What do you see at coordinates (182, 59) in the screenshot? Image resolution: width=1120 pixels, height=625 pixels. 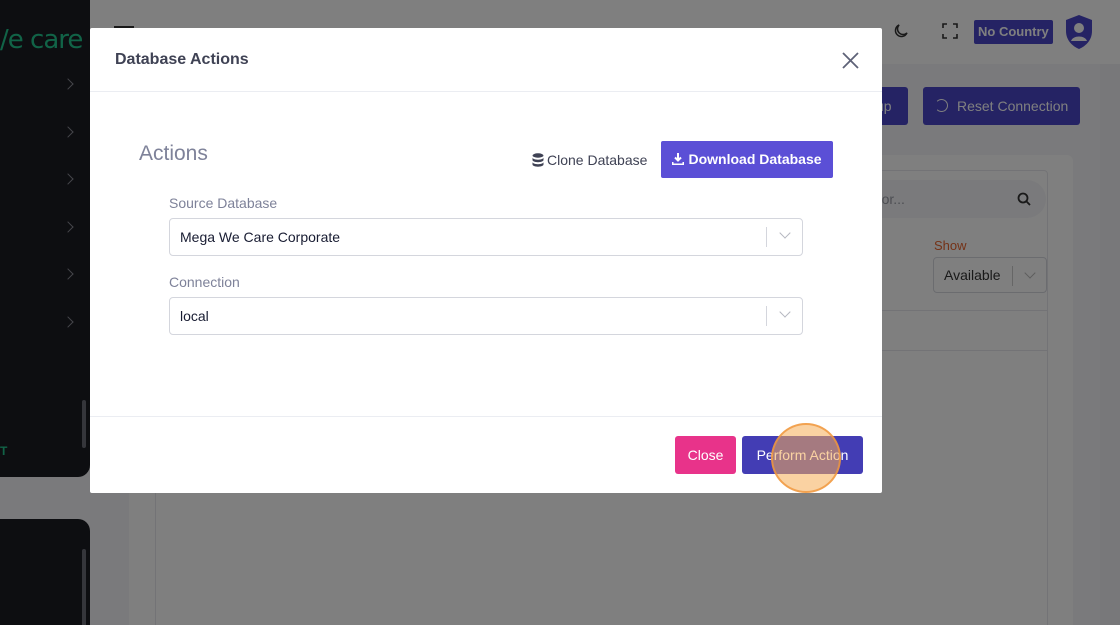 I see `modal-title: Database Actions` at bounding box center [182, 59].